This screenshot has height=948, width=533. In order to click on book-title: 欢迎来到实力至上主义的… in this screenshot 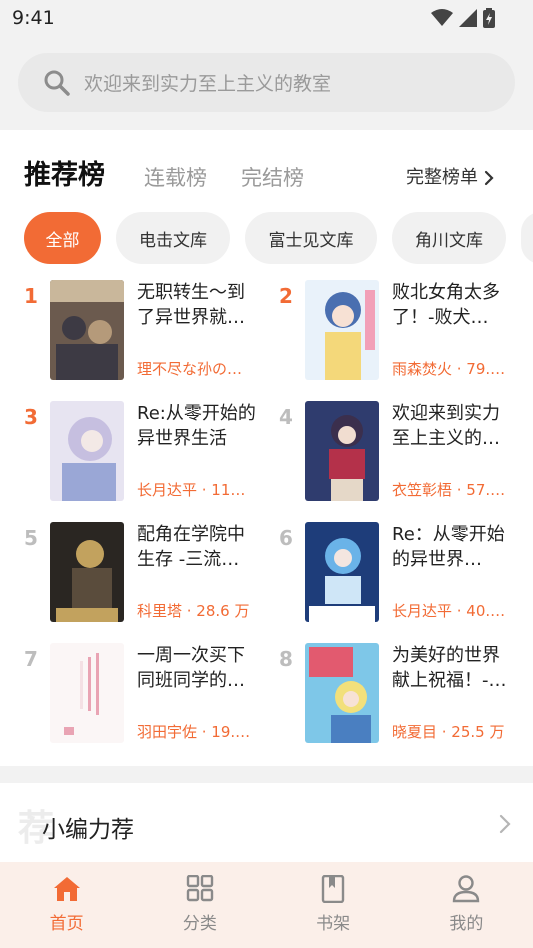, I will do `click(446, 426)`.